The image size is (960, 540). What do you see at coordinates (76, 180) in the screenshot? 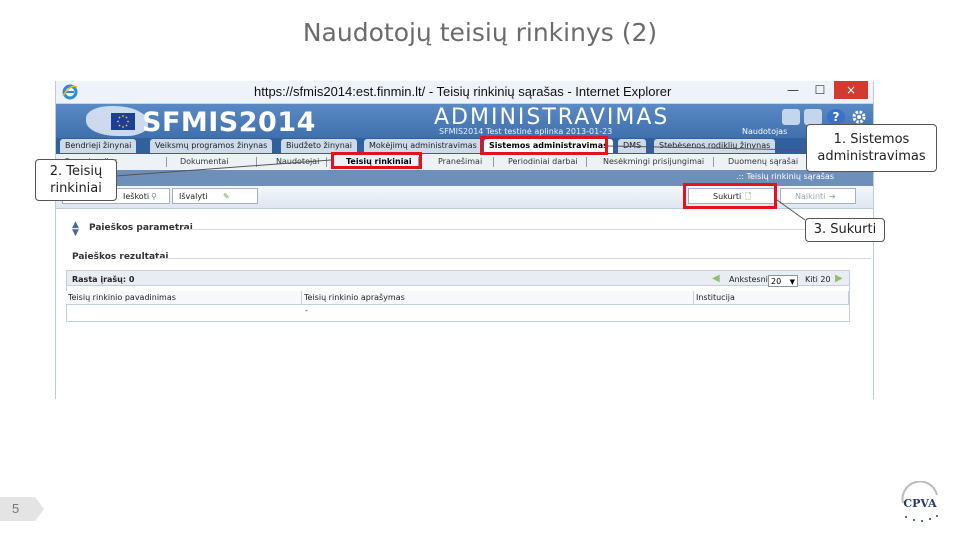
I see `callout-rights-sets: 2. Teisių rinkiniai` at bounding box center [76, 180].